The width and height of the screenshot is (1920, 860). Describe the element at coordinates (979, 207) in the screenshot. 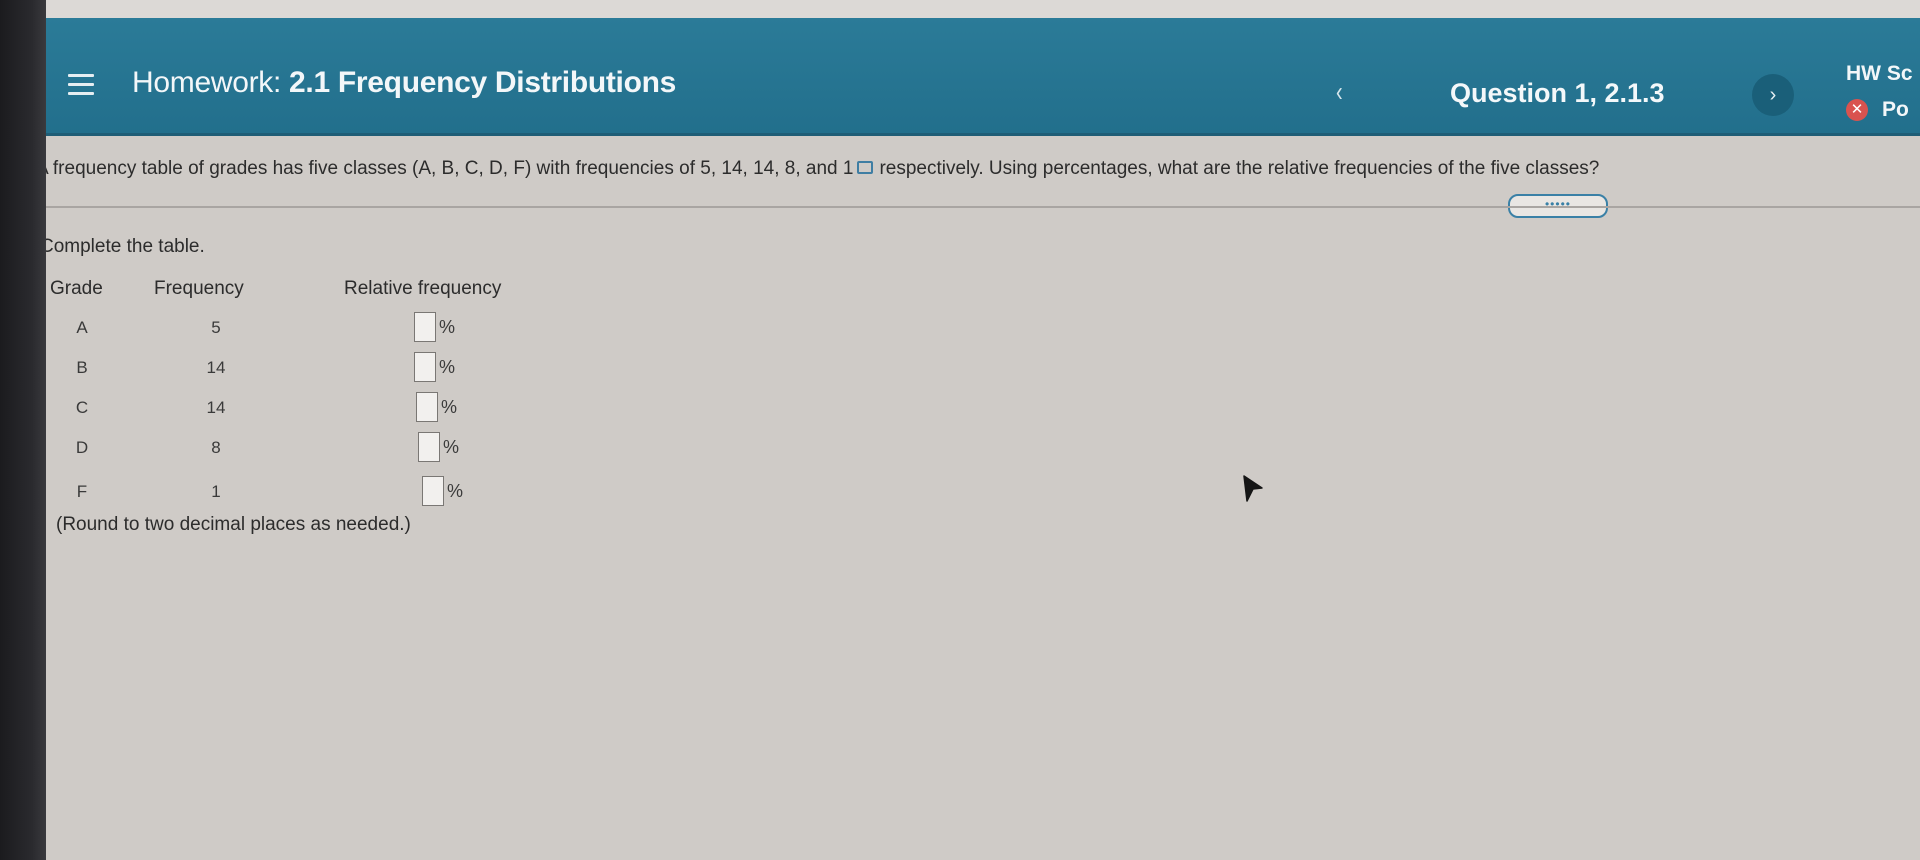

I see `question-divider` at that location.